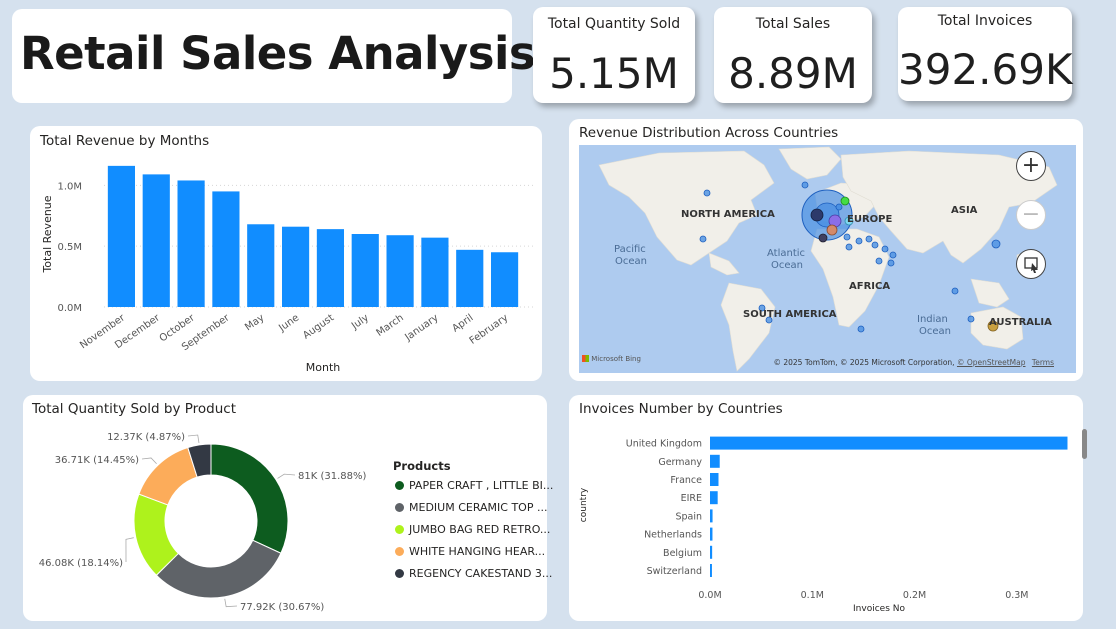 This screenshot has height=629, width=1116. I want to click on world-map, so click(828, 259).